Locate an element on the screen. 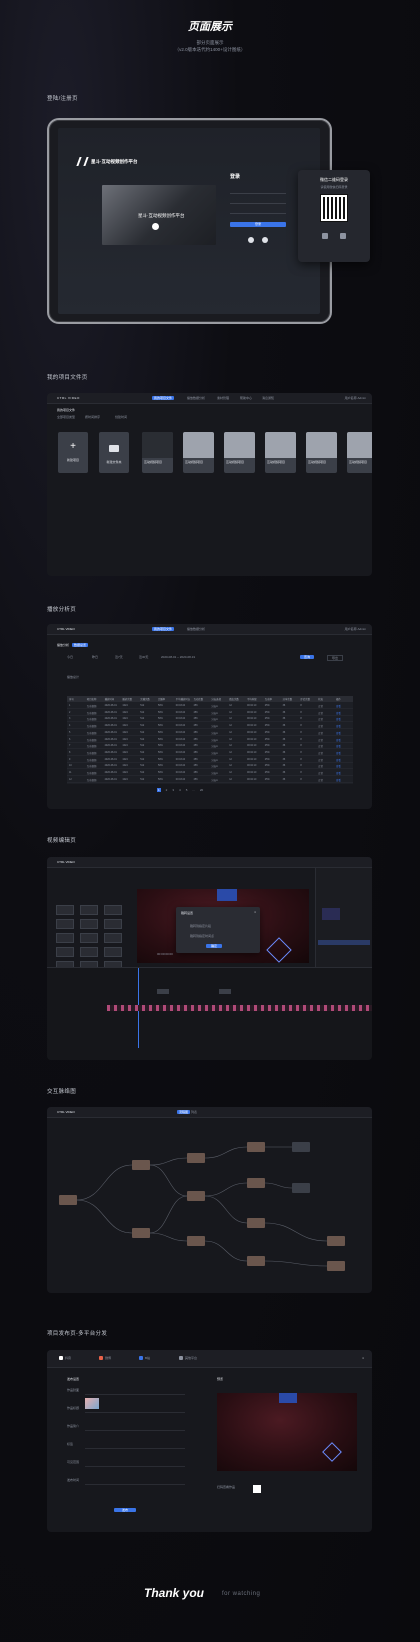 This screenshot has height=1642, width=420. filter-30d: 近30天 is located at coordinates (143, 657).